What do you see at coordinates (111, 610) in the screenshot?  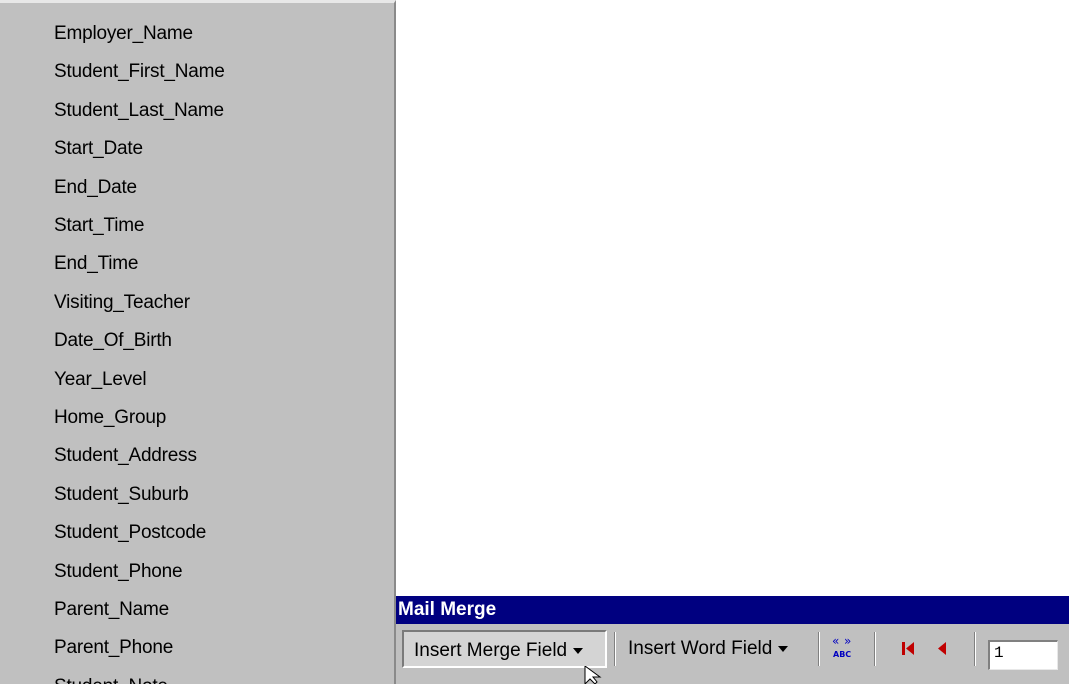 I see `merge-field-item: Parent_Name` at bounding box center [111, 610].